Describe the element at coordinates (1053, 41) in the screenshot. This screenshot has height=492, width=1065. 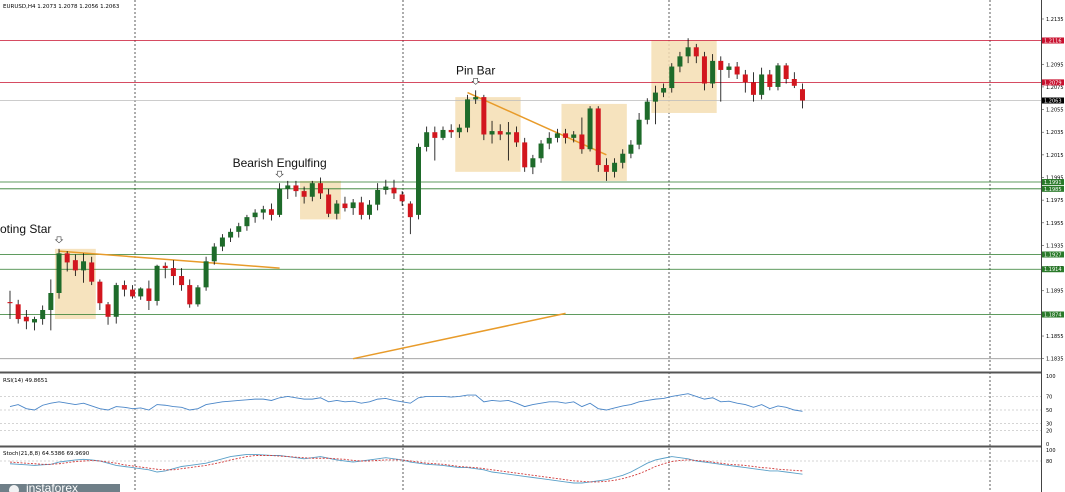
I see `level-tag: 1.2116` at that location.